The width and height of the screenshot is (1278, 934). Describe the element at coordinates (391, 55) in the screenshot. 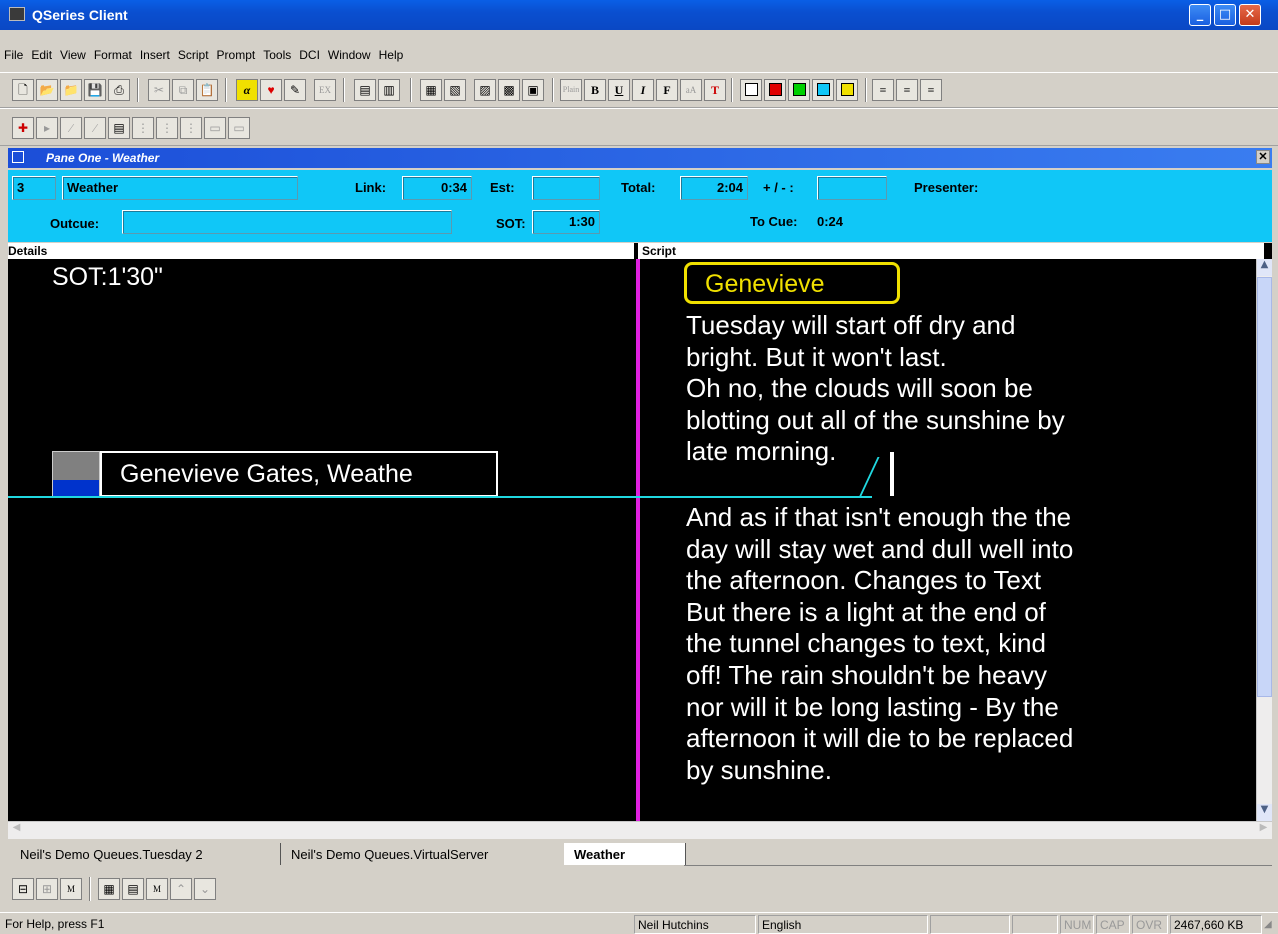

I see `menu-help: Help` at that location.